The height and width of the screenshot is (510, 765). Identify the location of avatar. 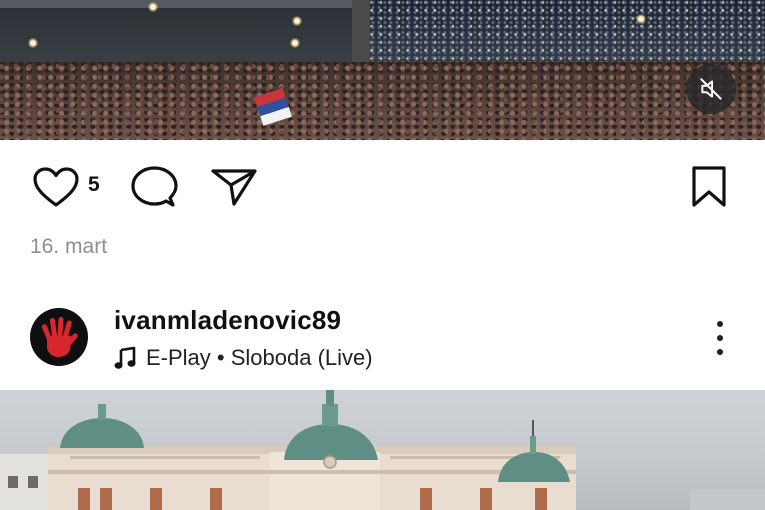
(59, 337).